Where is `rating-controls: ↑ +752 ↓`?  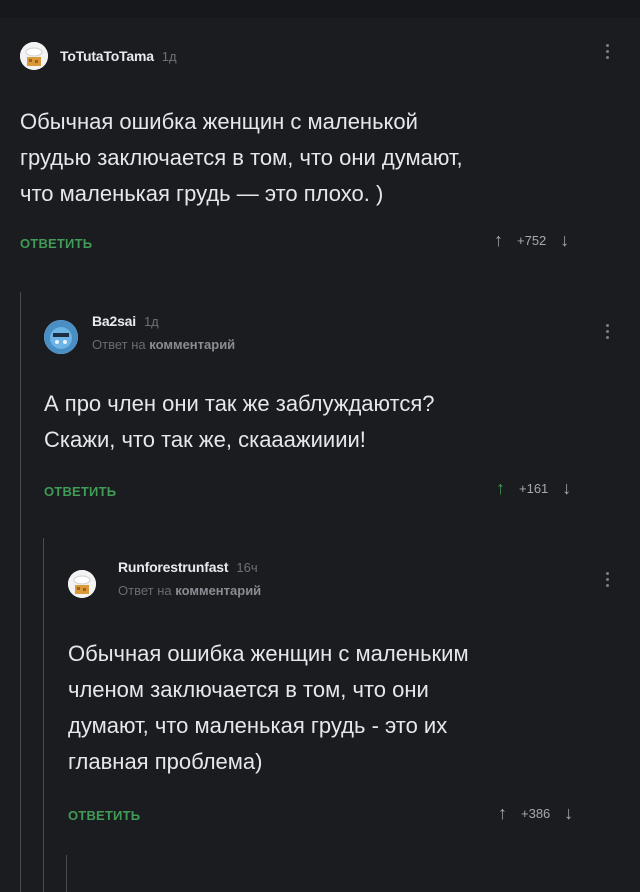 rating-controls: ↑ +752 ↓ is located at coordinates (531, 240).